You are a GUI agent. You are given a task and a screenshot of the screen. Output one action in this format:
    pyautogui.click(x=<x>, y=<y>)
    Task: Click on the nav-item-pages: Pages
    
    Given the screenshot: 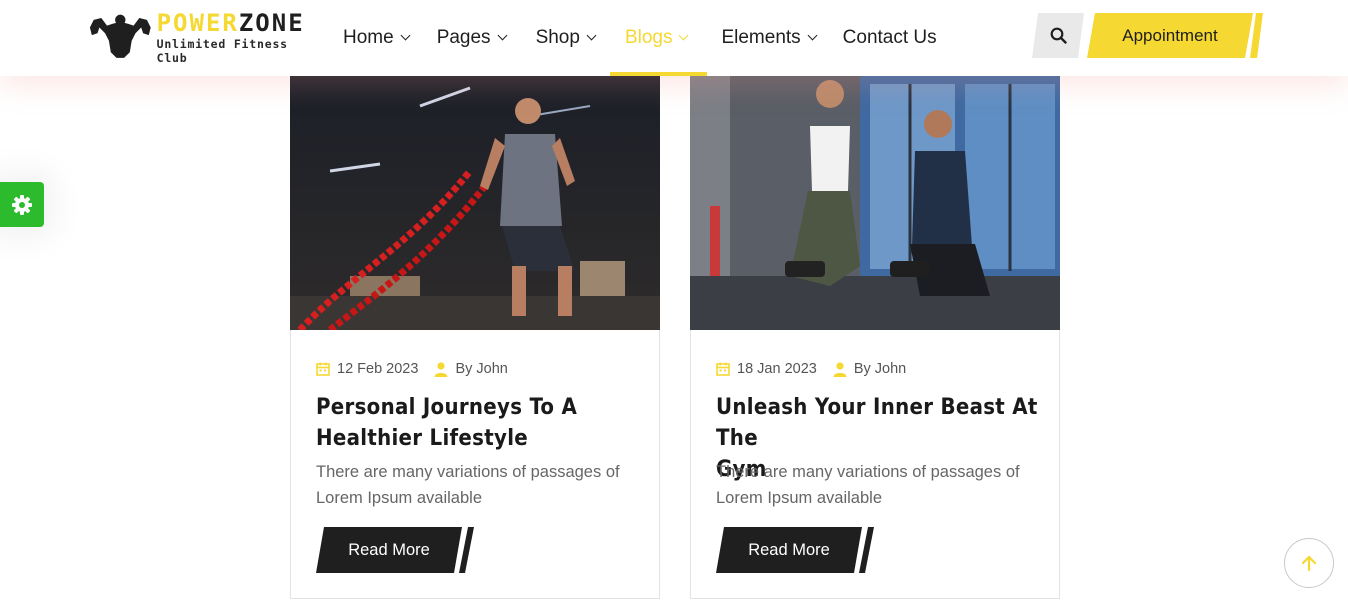 What is the action you would take?
    pyautogui.click(x=472, y=38)
    